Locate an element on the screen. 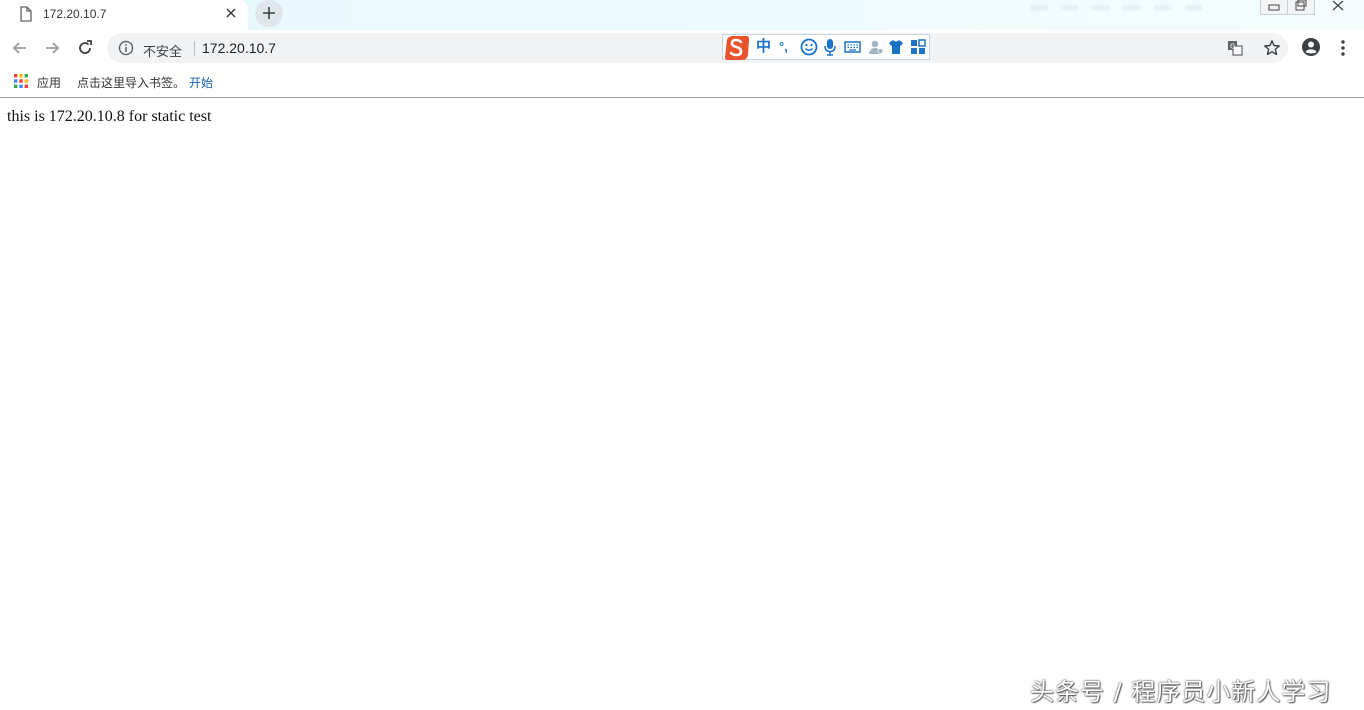  sogou-logo-icon is located at coordinates (737, 48).